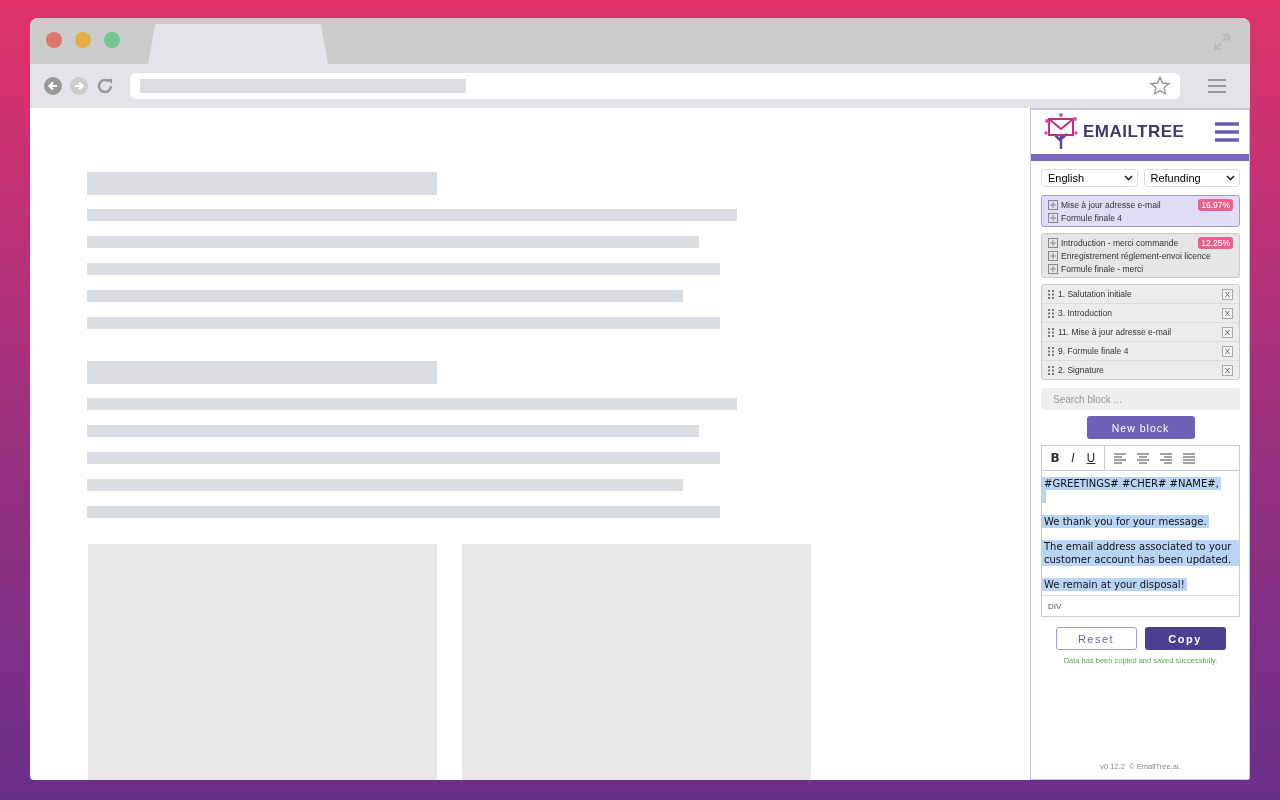 This screenshot has height=800, width=1280. What do you see at coordinates (105, 86) in the screenshot?
I see `reload-icon` at bounding box center [105, 86].